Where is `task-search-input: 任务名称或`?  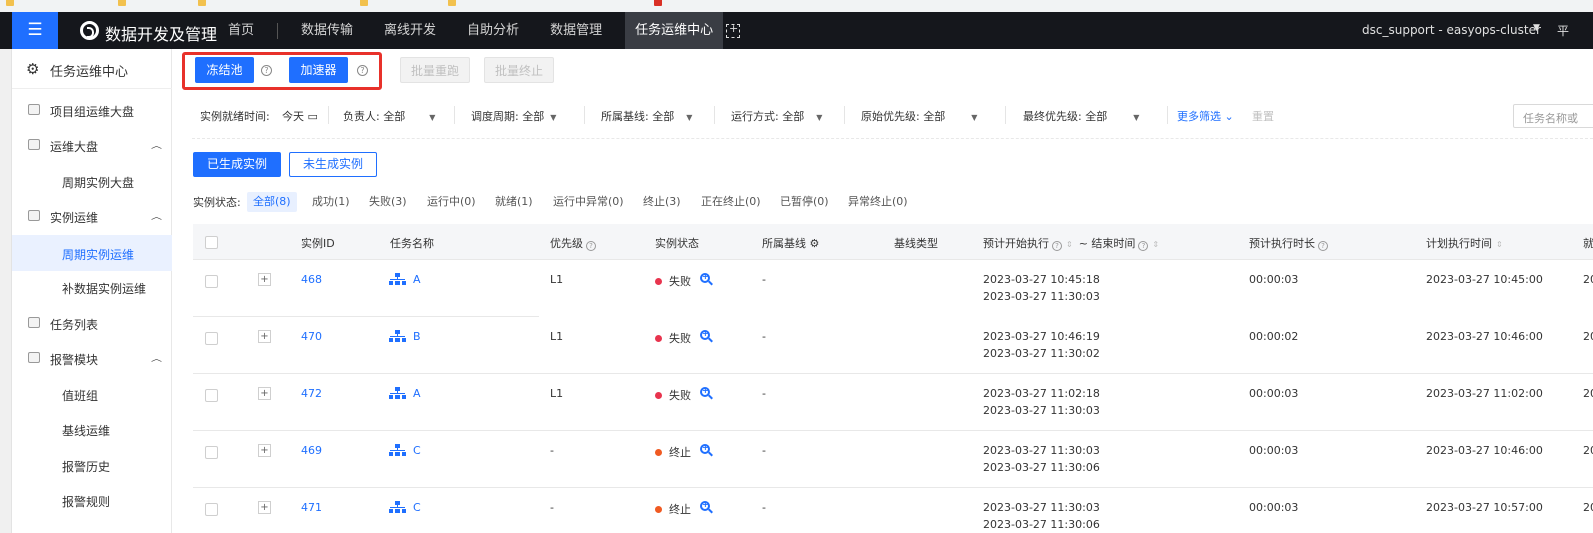
task-search-input: 任务名称或 is located at coordinates (1553, 116).